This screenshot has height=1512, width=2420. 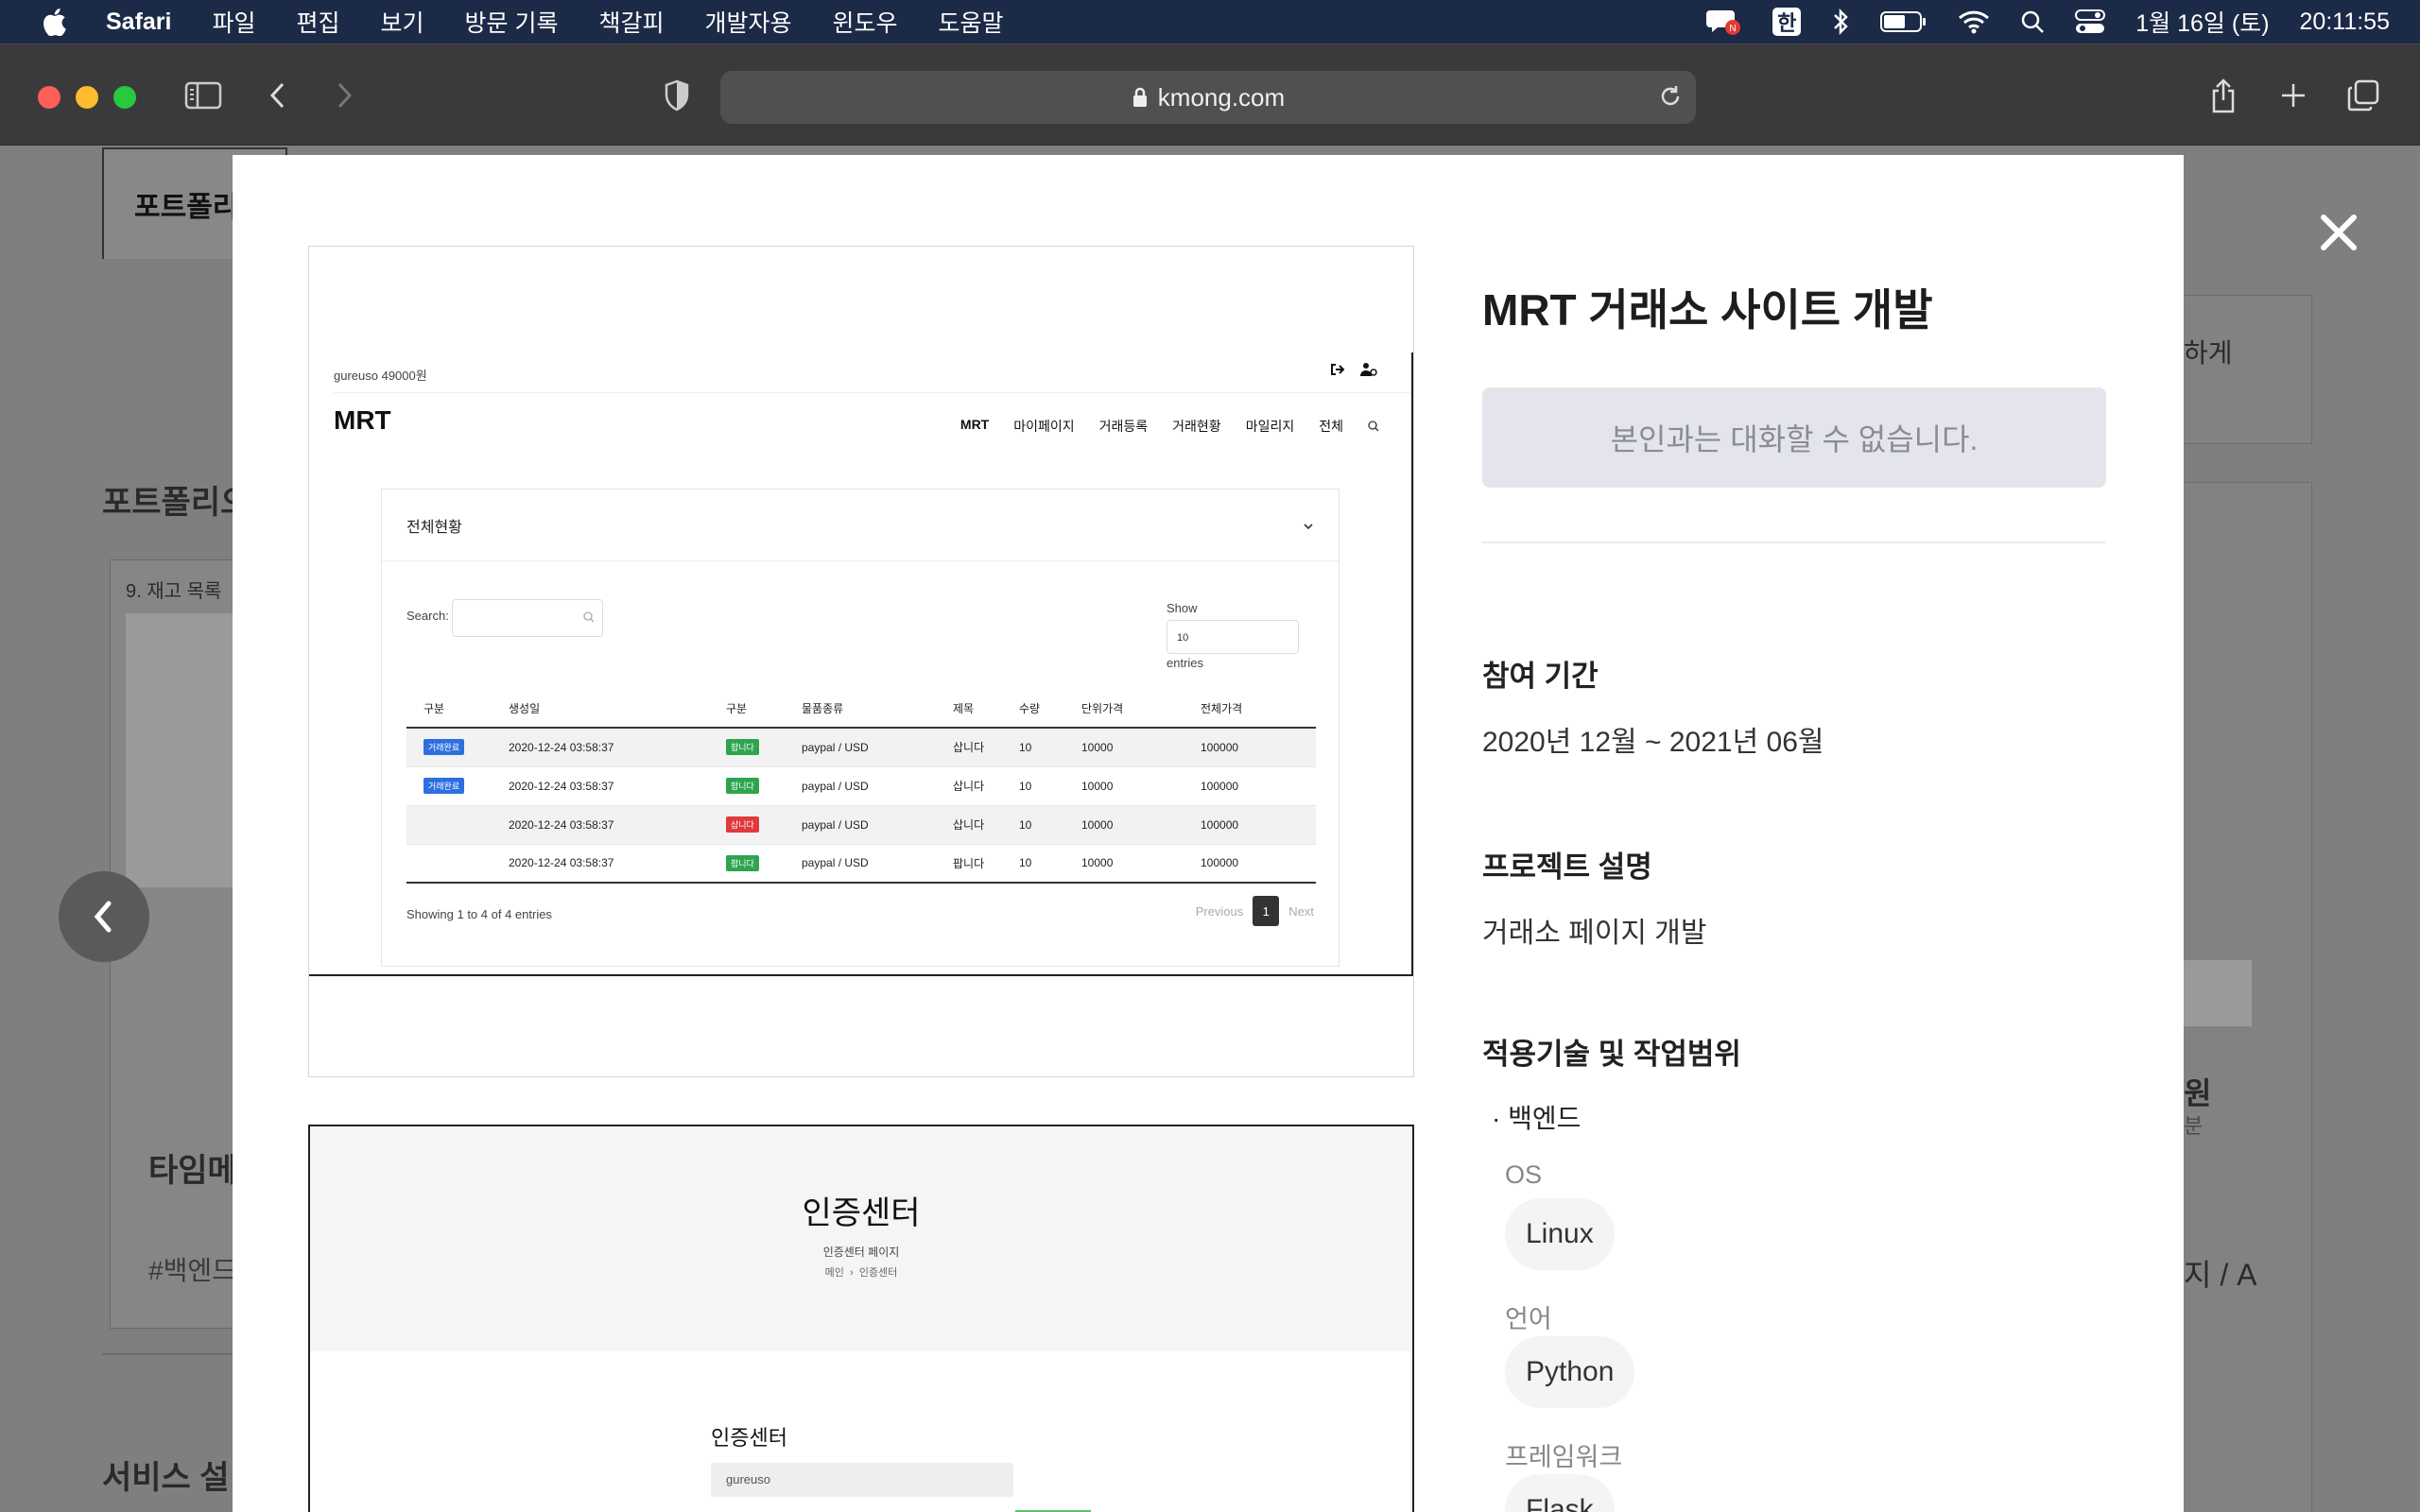 What do you see at coordinates (203, 95) in the screenshot?
I see `sidebar-toggle-icon` at bounding box center [203, 95].